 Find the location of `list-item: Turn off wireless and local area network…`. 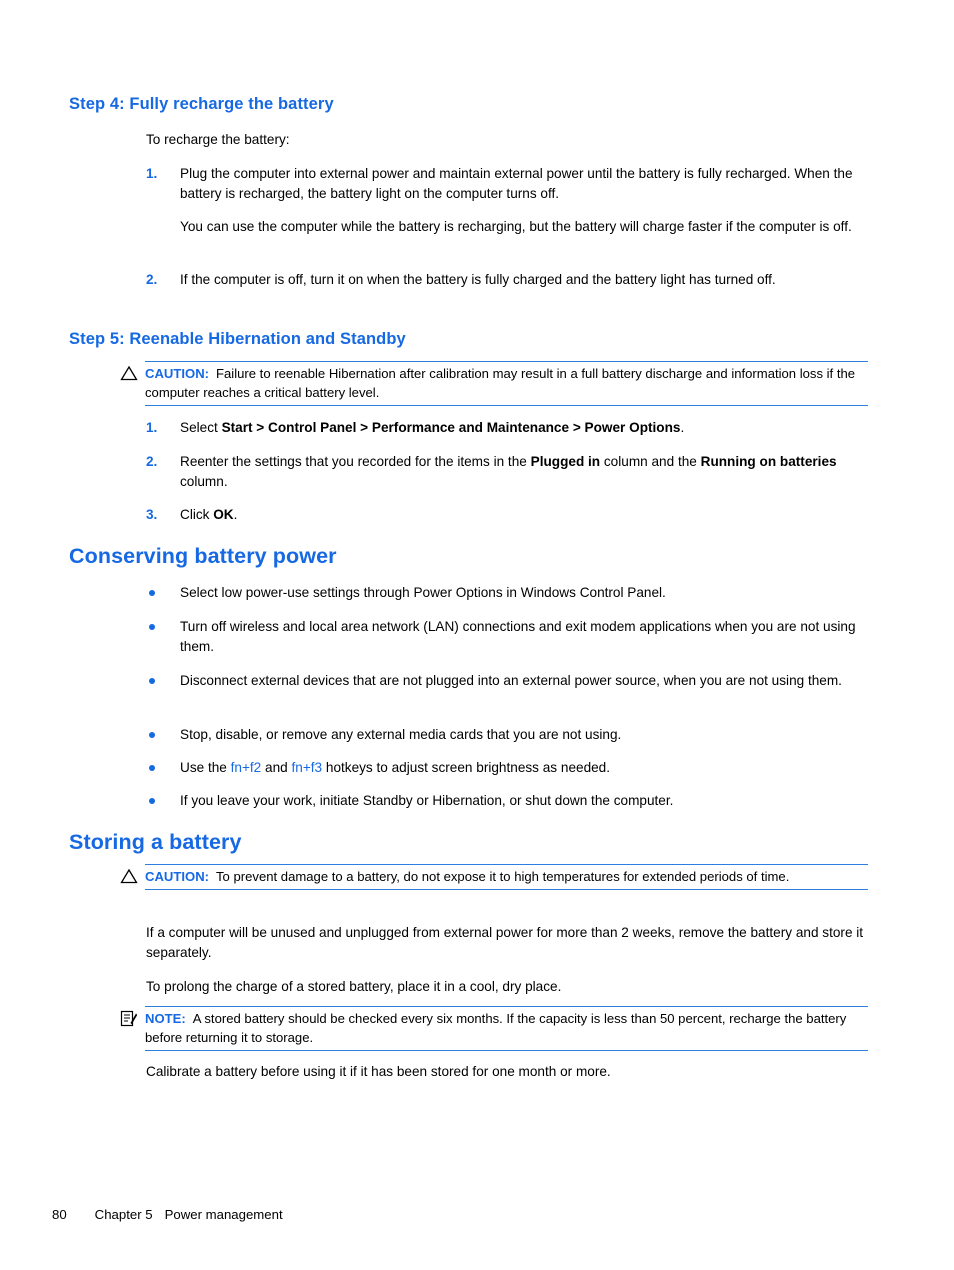

list-item: Turn off wireless and local area network… is located at coordinates (507, 636).